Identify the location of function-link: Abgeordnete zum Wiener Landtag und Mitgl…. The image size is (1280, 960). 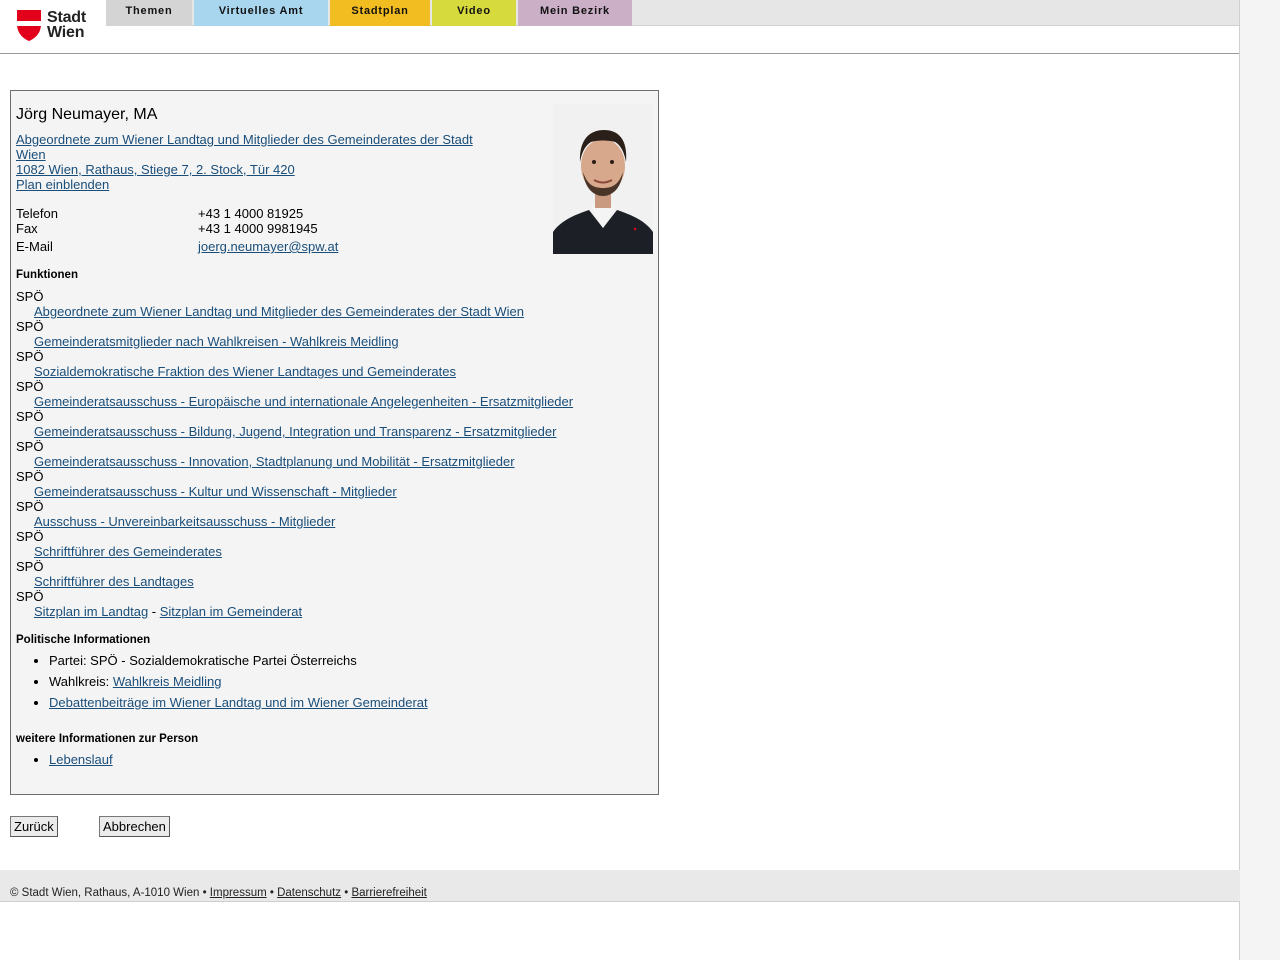
(279, 311).